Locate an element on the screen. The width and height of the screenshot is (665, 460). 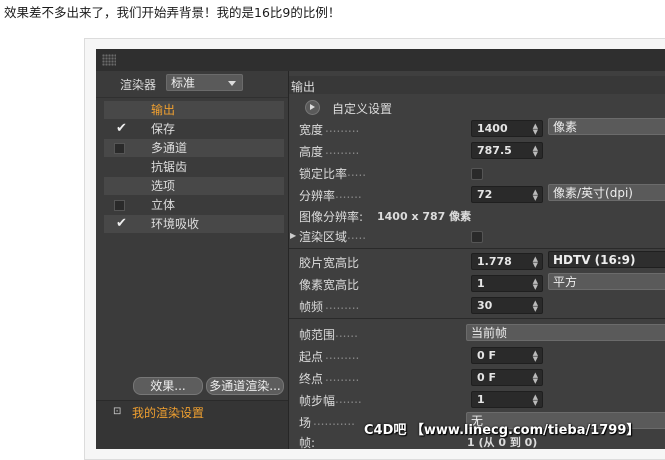
field-label: 场 is located at coordinates (305, 423).